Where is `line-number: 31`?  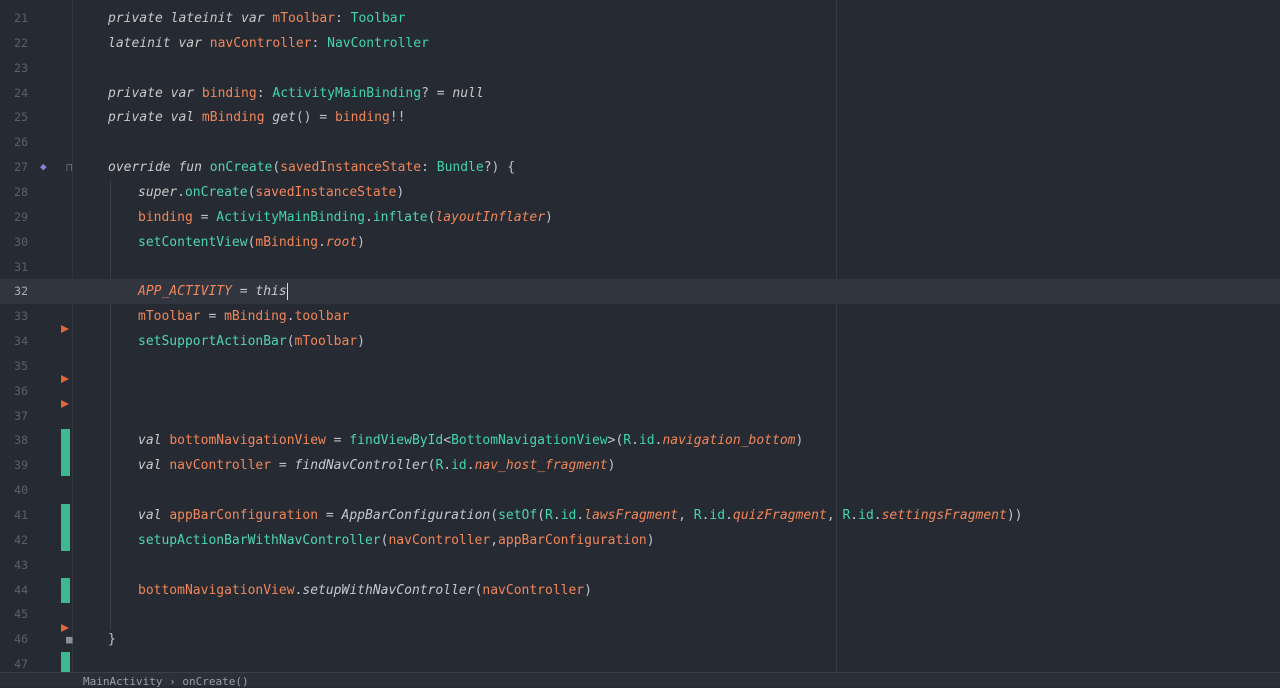 line-number: 31 is located at coordinates (14, 267).